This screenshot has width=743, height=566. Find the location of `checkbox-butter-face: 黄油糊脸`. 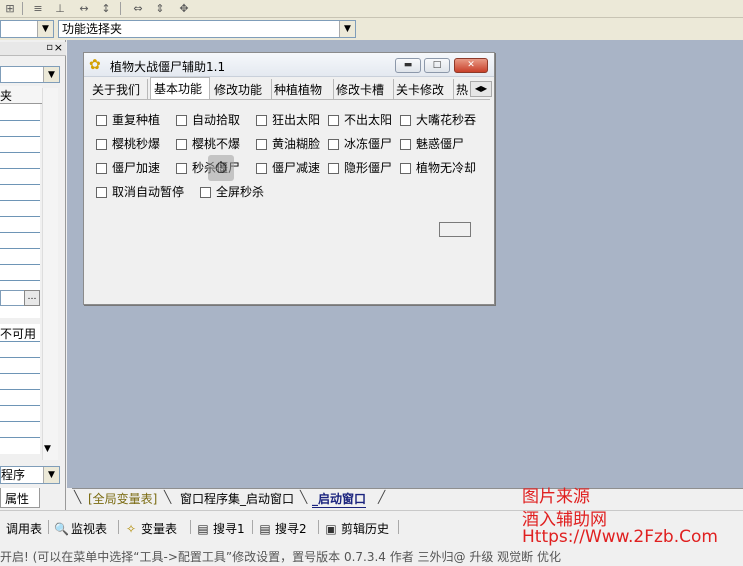

checkbox-butter-face: 黄油糊脸 is located at coordinates (288, 143).